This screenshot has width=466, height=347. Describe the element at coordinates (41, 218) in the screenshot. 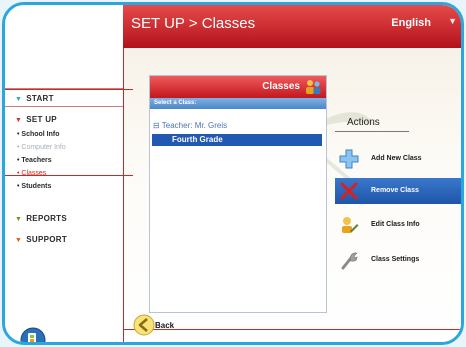

I see `sidebar-item-reports: ▼ REPORTS` at that location.